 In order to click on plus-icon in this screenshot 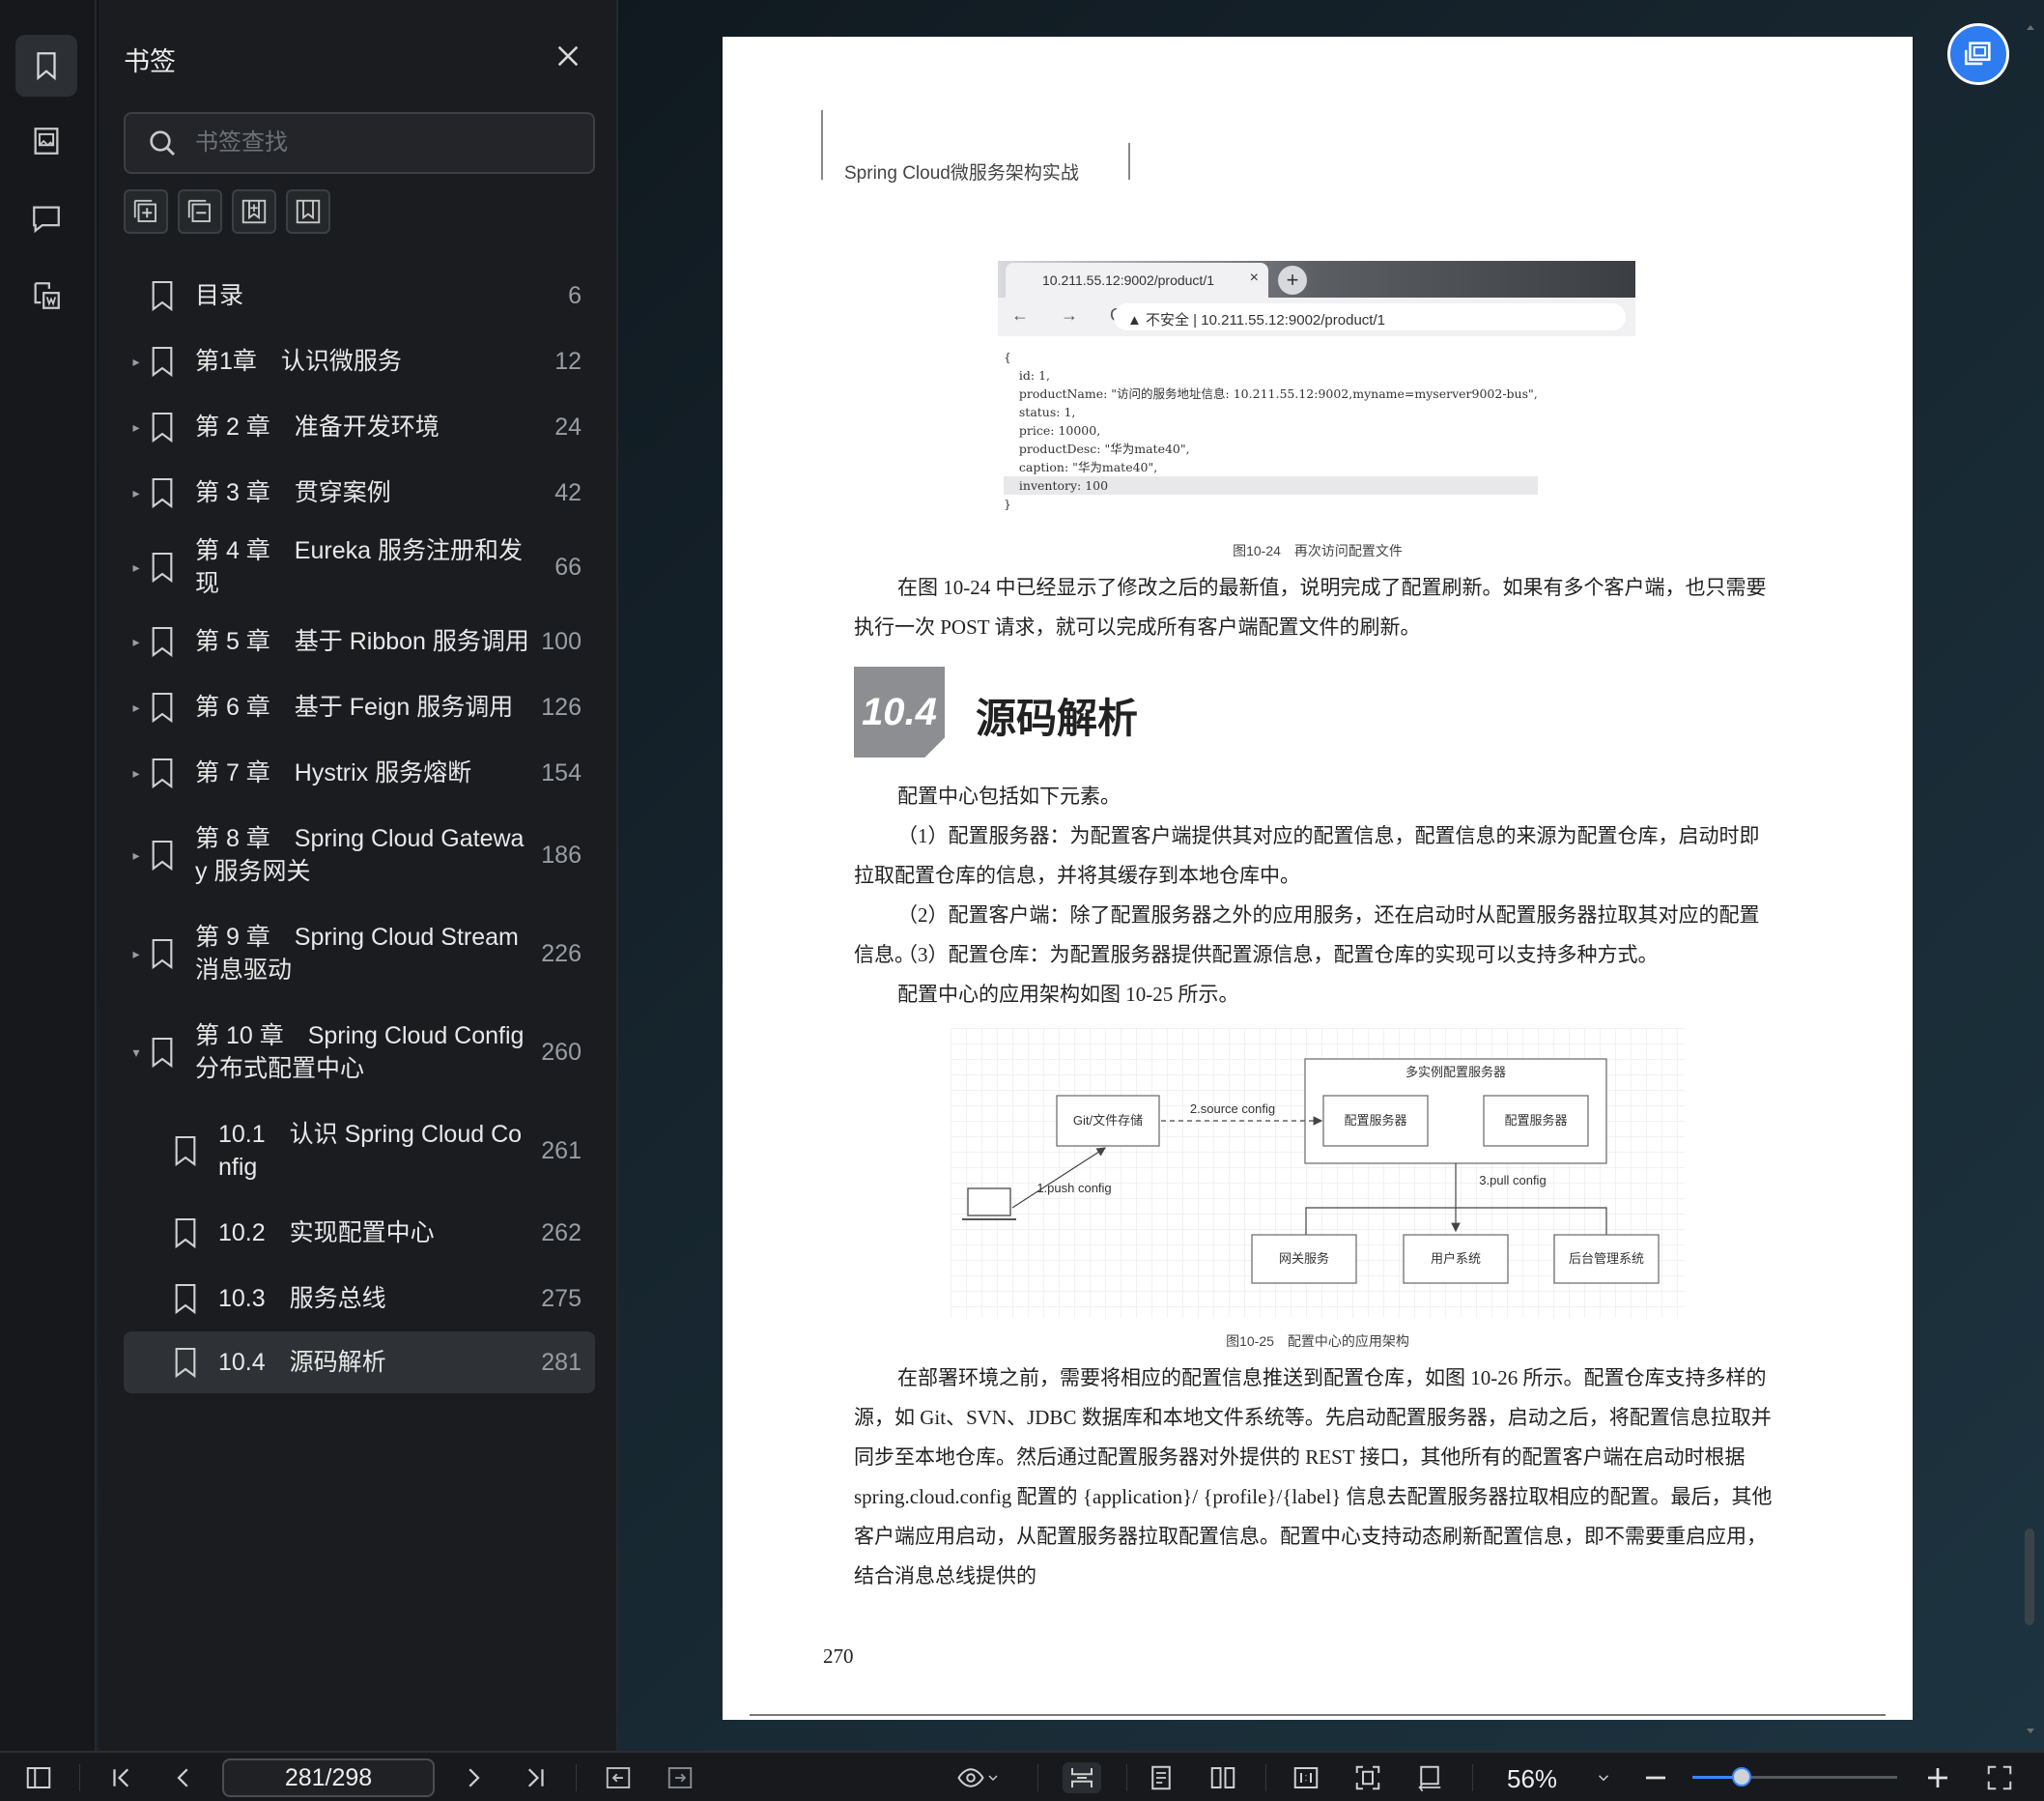, I will do `click(1938, 1777)`.